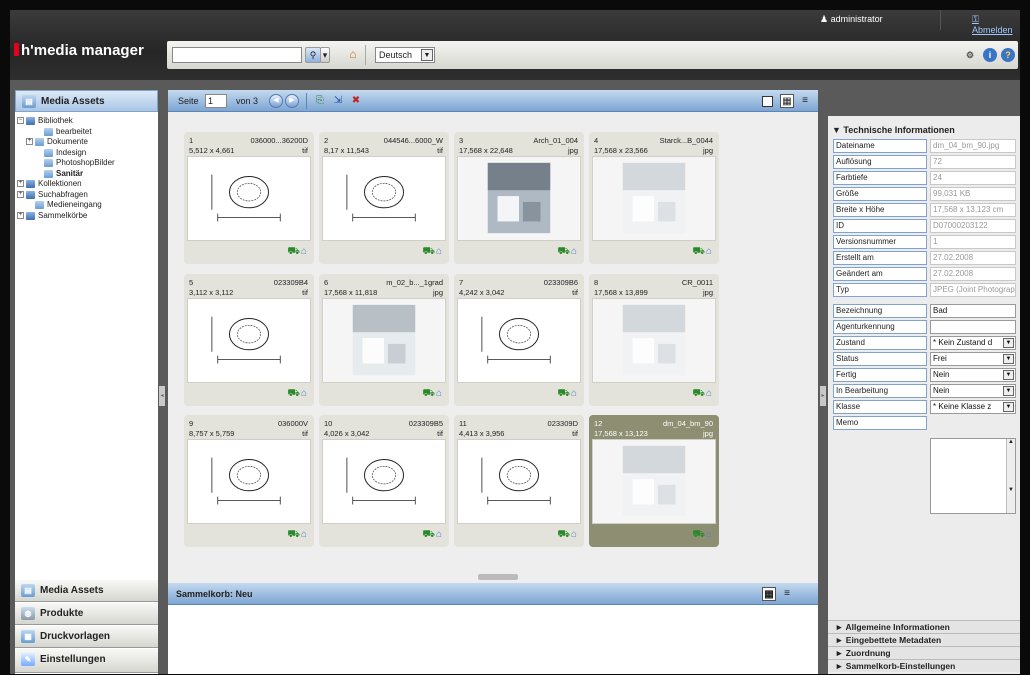  Describe the element at coordinates (1008, 55) in the screenshot. I see `help-icon: ?` at that location.